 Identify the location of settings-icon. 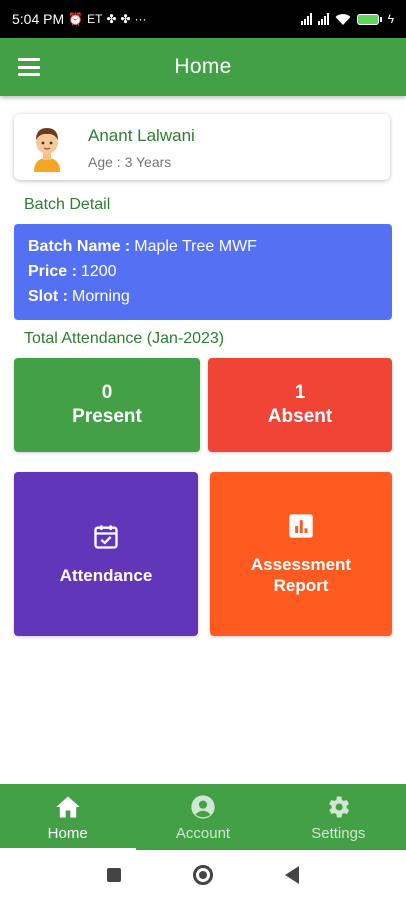
(339, 806).